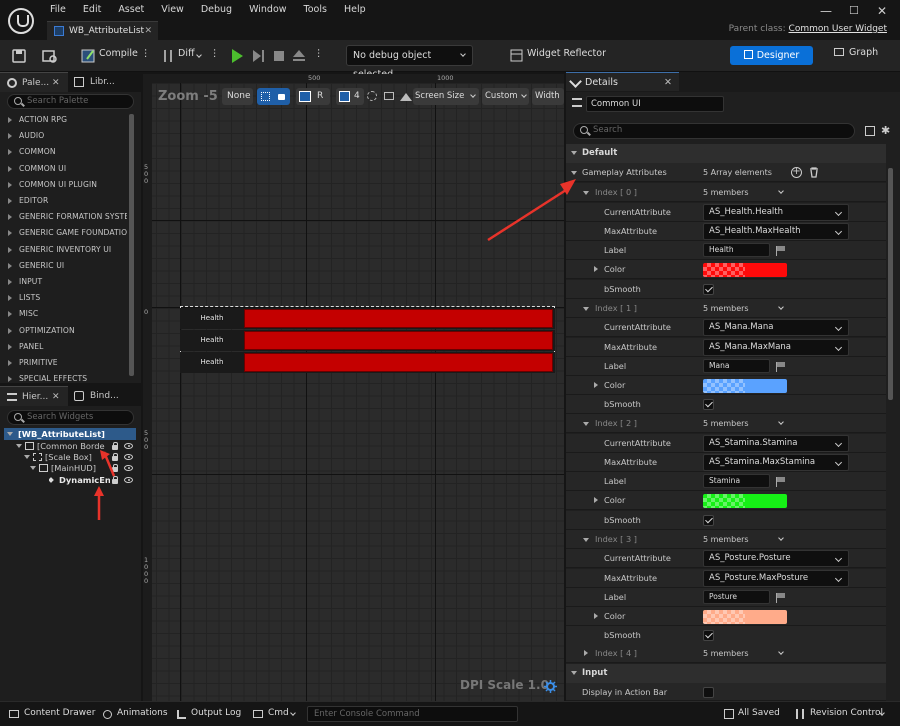 The height and width of the screenshot is (726, 900). I want to click on table-view-icon, so click(870, 131).